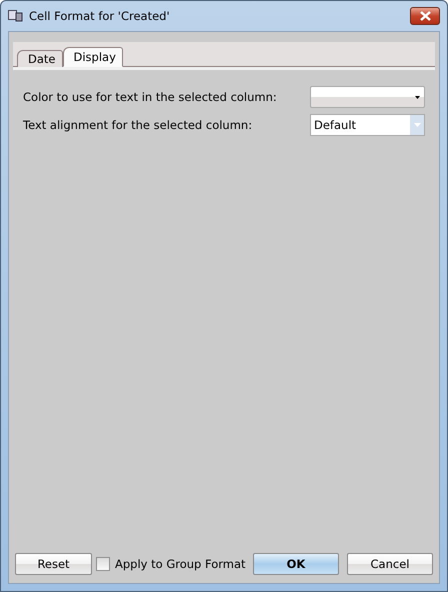 This screenshot has width=448, height=592. Describe the element at coordinates (150, 97) in the screenshot. I see `field-label: Color to use for text in the selected column:` at that location.